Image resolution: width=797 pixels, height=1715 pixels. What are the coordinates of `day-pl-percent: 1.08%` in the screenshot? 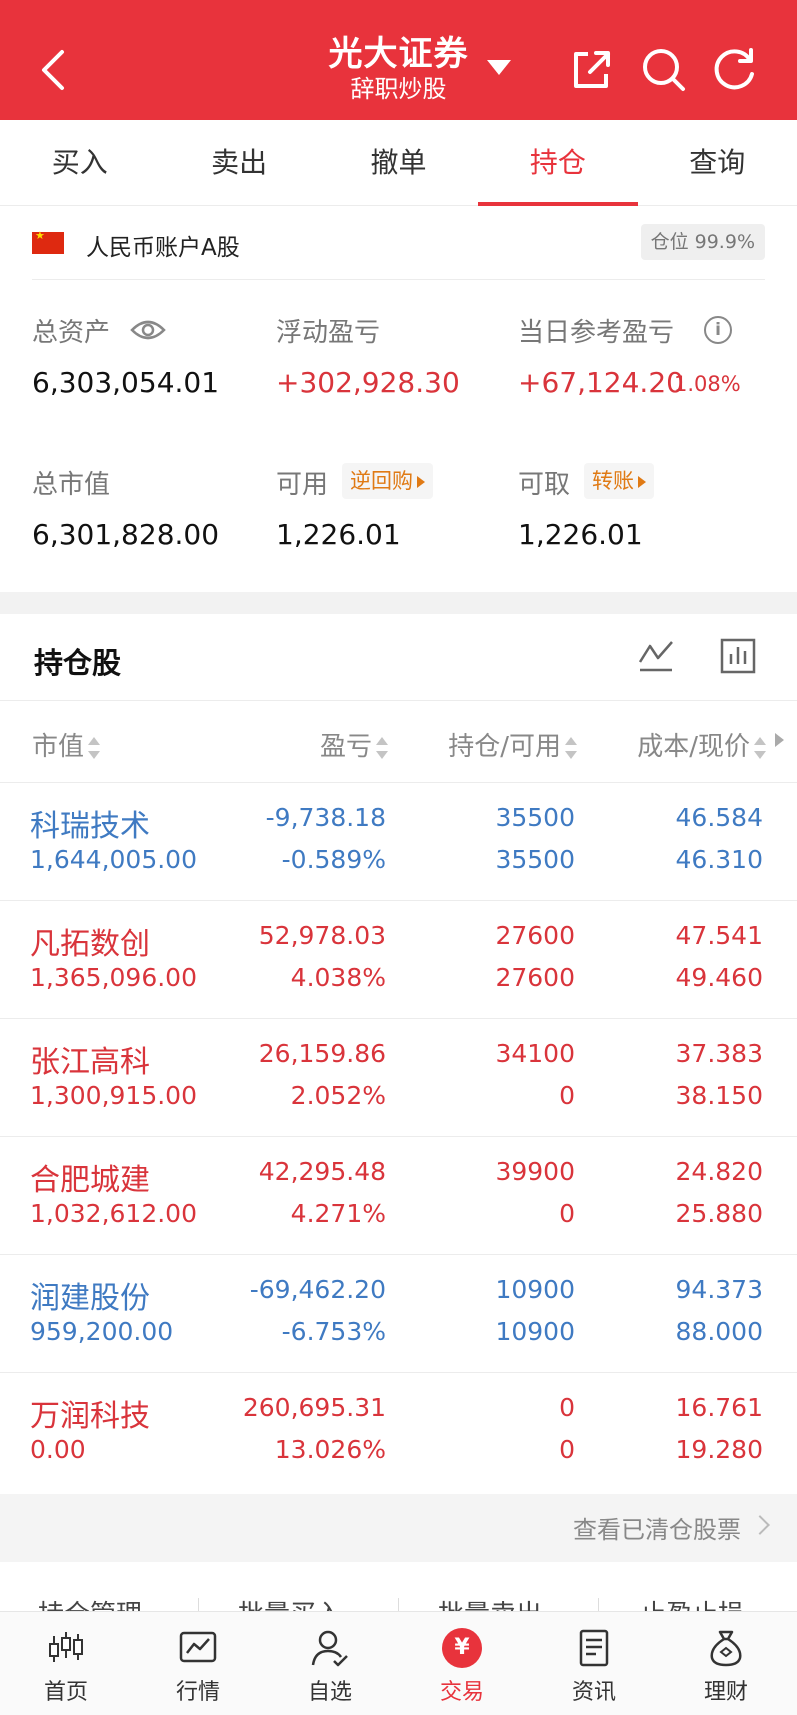 It's located at (707, 384).